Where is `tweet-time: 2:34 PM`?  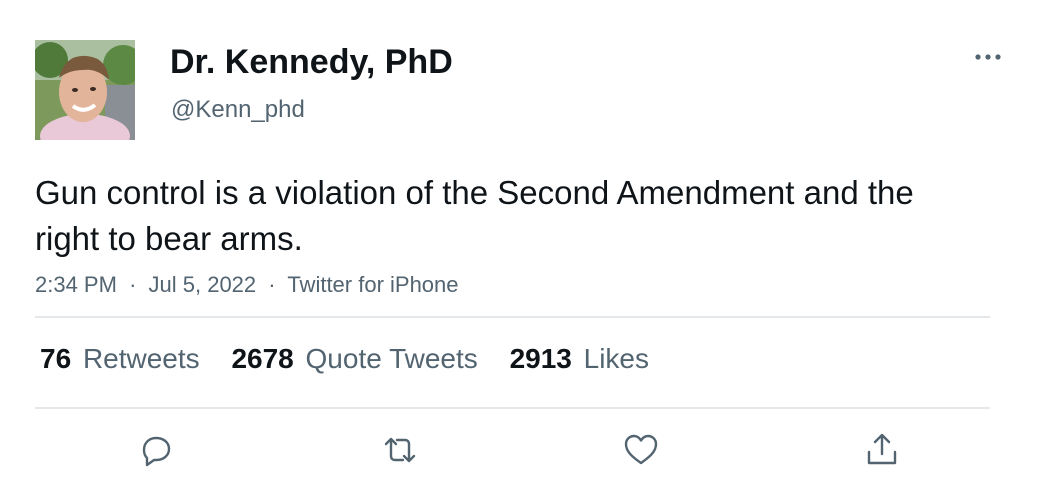
tweet-time: 2:34 PM is located at coordinates (76, 284).